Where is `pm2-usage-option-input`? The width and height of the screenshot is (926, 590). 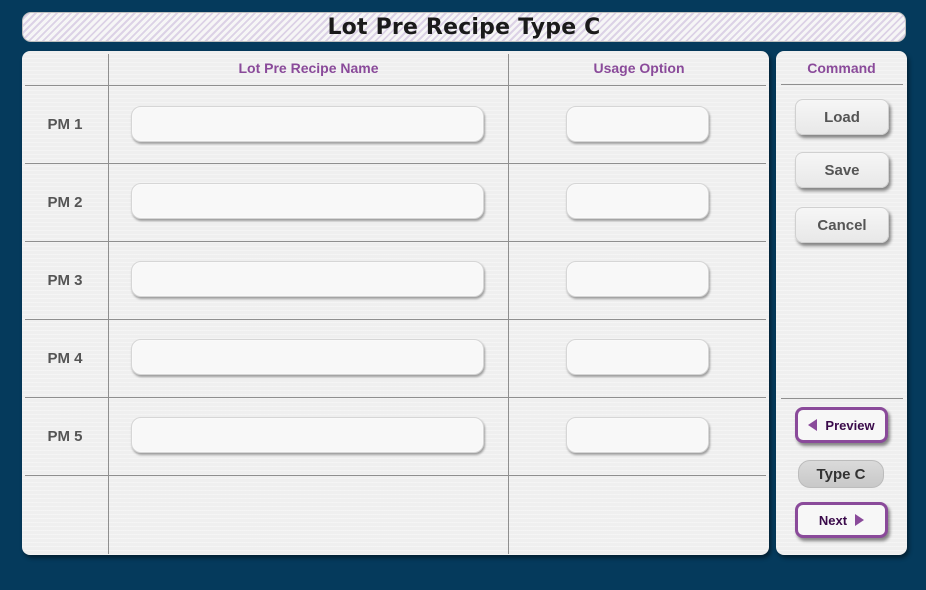 pm2-usage-option-input is located at coordinates (637, 201).